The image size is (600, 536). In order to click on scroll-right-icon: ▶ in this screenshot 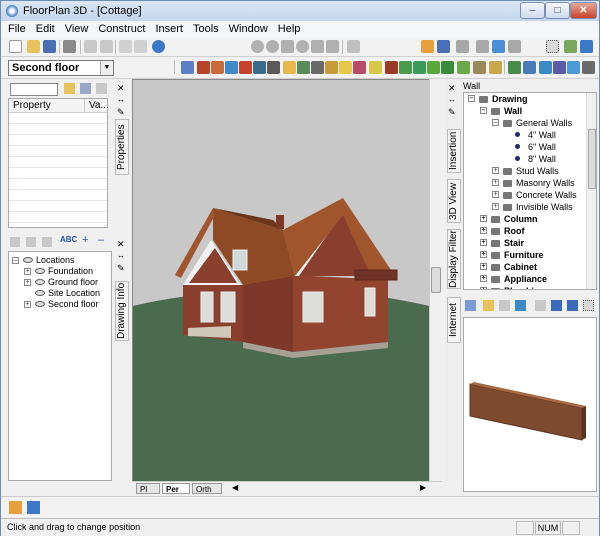, I will do `click(423, 487)`.